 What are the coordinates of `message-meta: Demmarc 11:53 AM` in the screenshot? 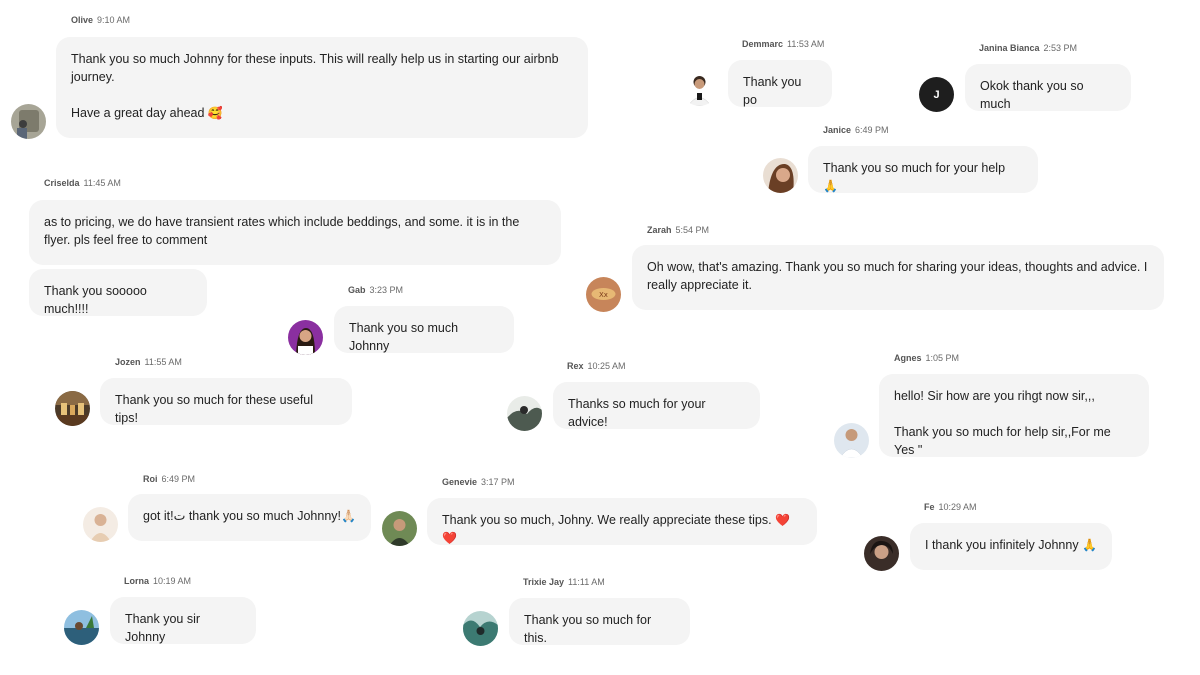 It's located at (783, 44).